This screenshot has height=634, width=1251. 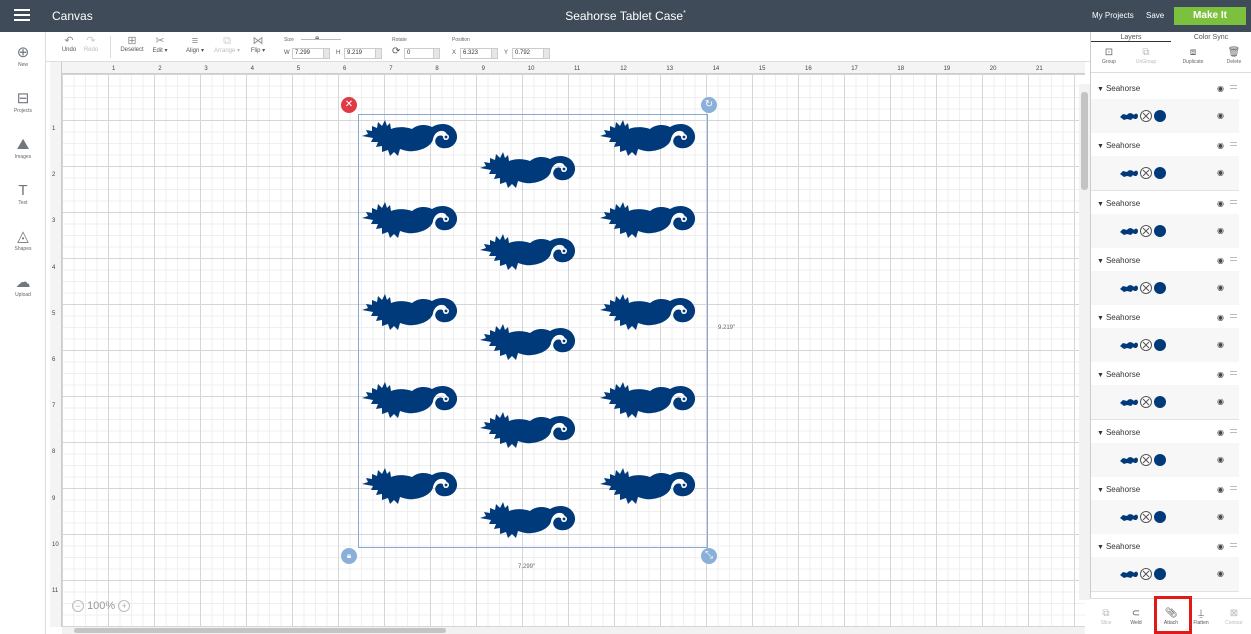 I want to click on width-input: 7.299, so click(x=311, y=53).